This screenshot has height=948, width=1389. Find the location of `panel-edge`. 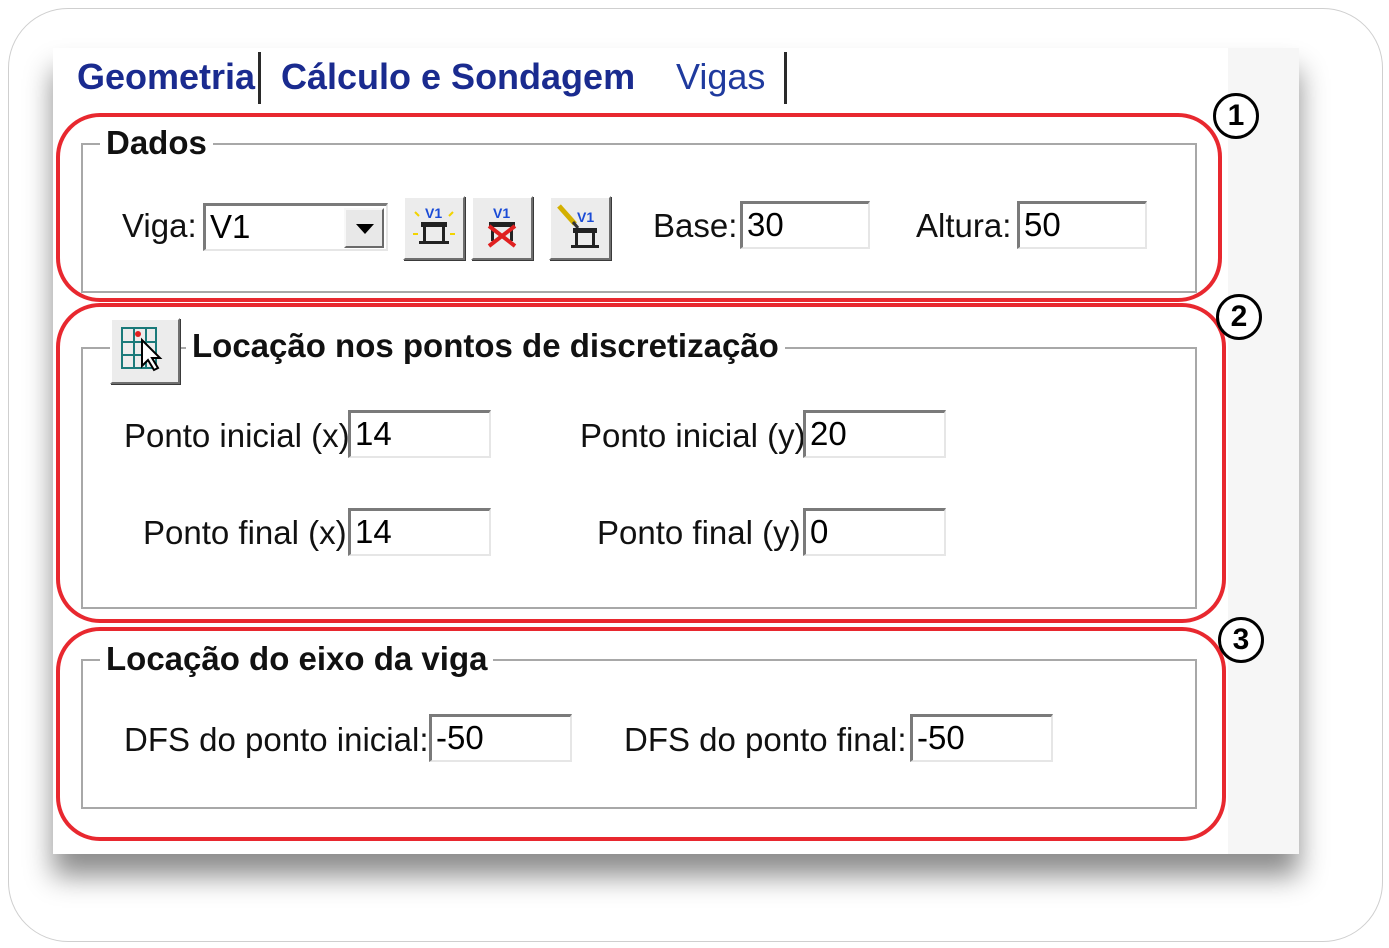

panel-edge is located at coordinates (1263, 451).